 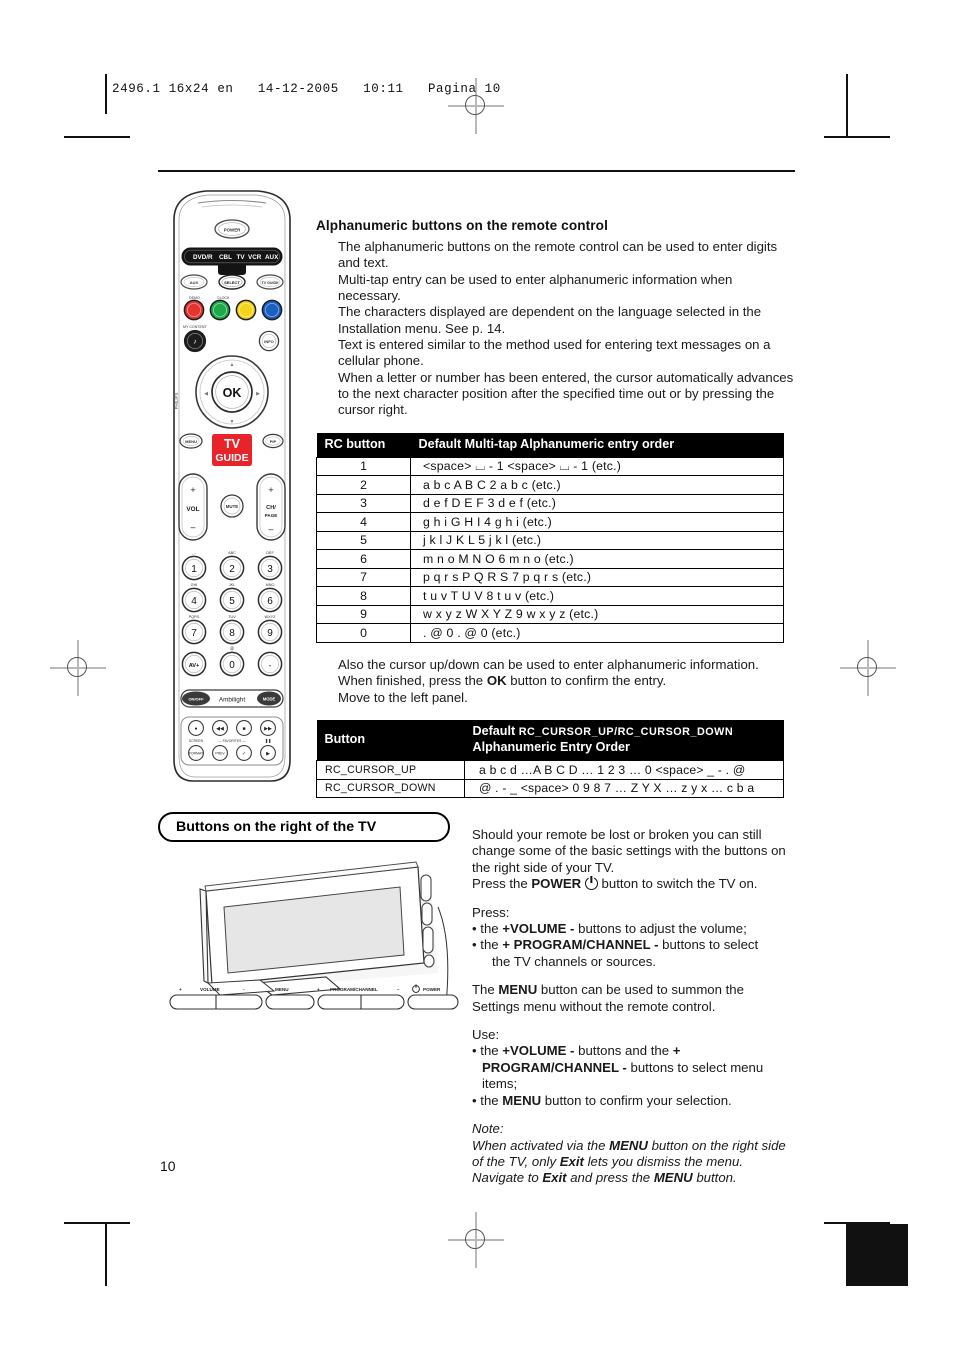 What do you see at coordinates (486, 1035) in the screenshot?
I see `use-label: Use:` at bounding box center [486, 1035].